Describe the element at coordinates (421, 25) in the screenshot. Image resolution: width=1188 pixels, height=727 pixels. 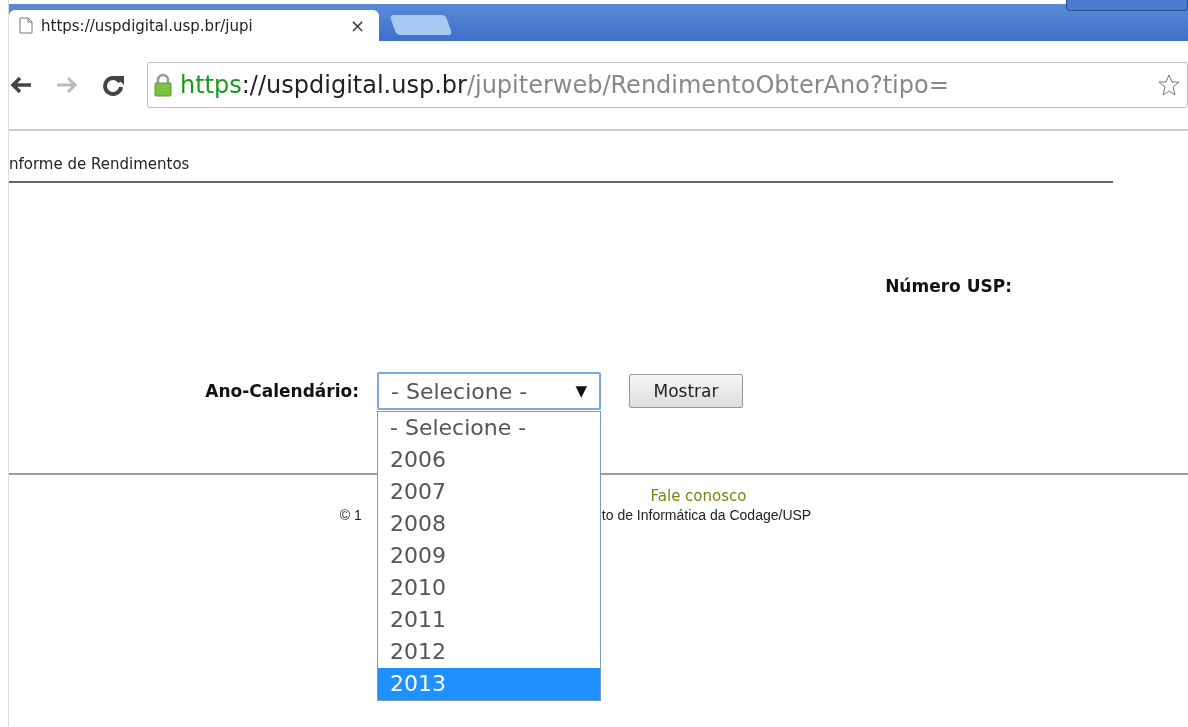
I see `new-tab-button` at that location.